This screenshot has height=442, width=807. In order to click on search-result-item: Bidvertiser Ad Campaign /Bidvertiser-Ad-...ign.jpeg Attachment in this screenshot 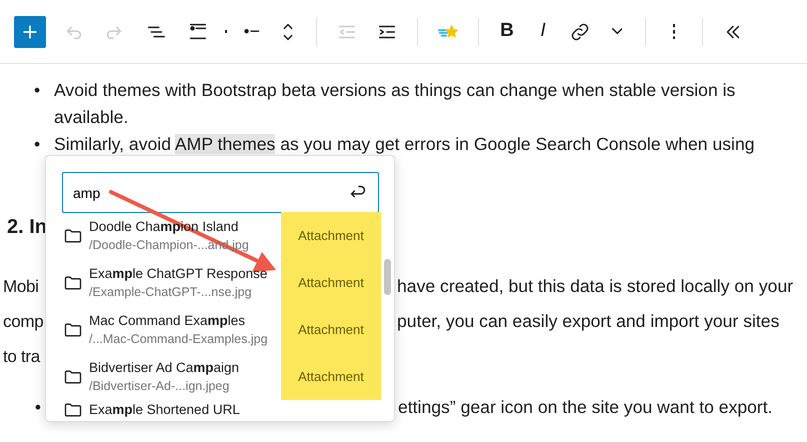, I will do `click(216, 376)`.